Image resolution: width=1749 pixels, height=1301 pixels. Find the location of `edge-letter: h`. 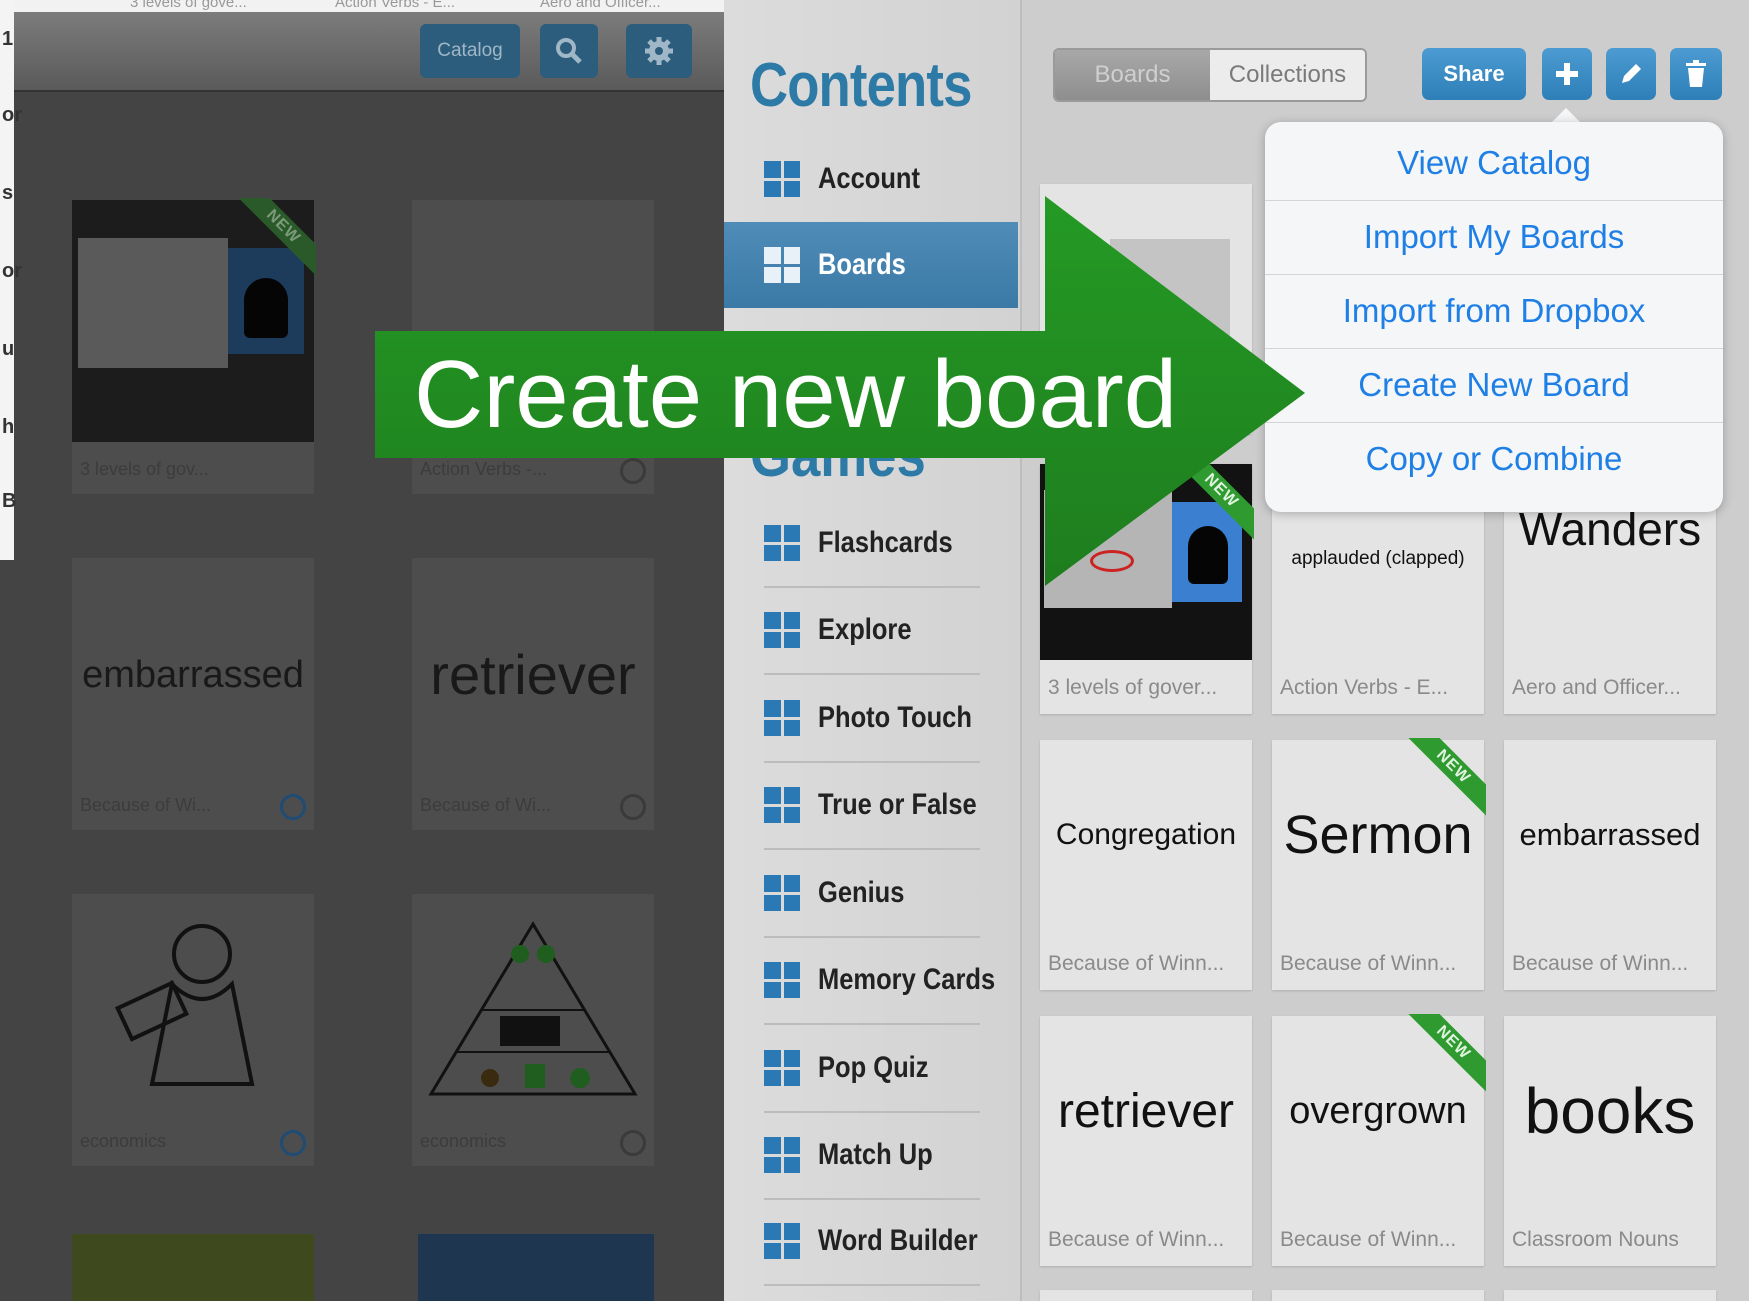

edge-letter: h is located at coordinates (8, 427).